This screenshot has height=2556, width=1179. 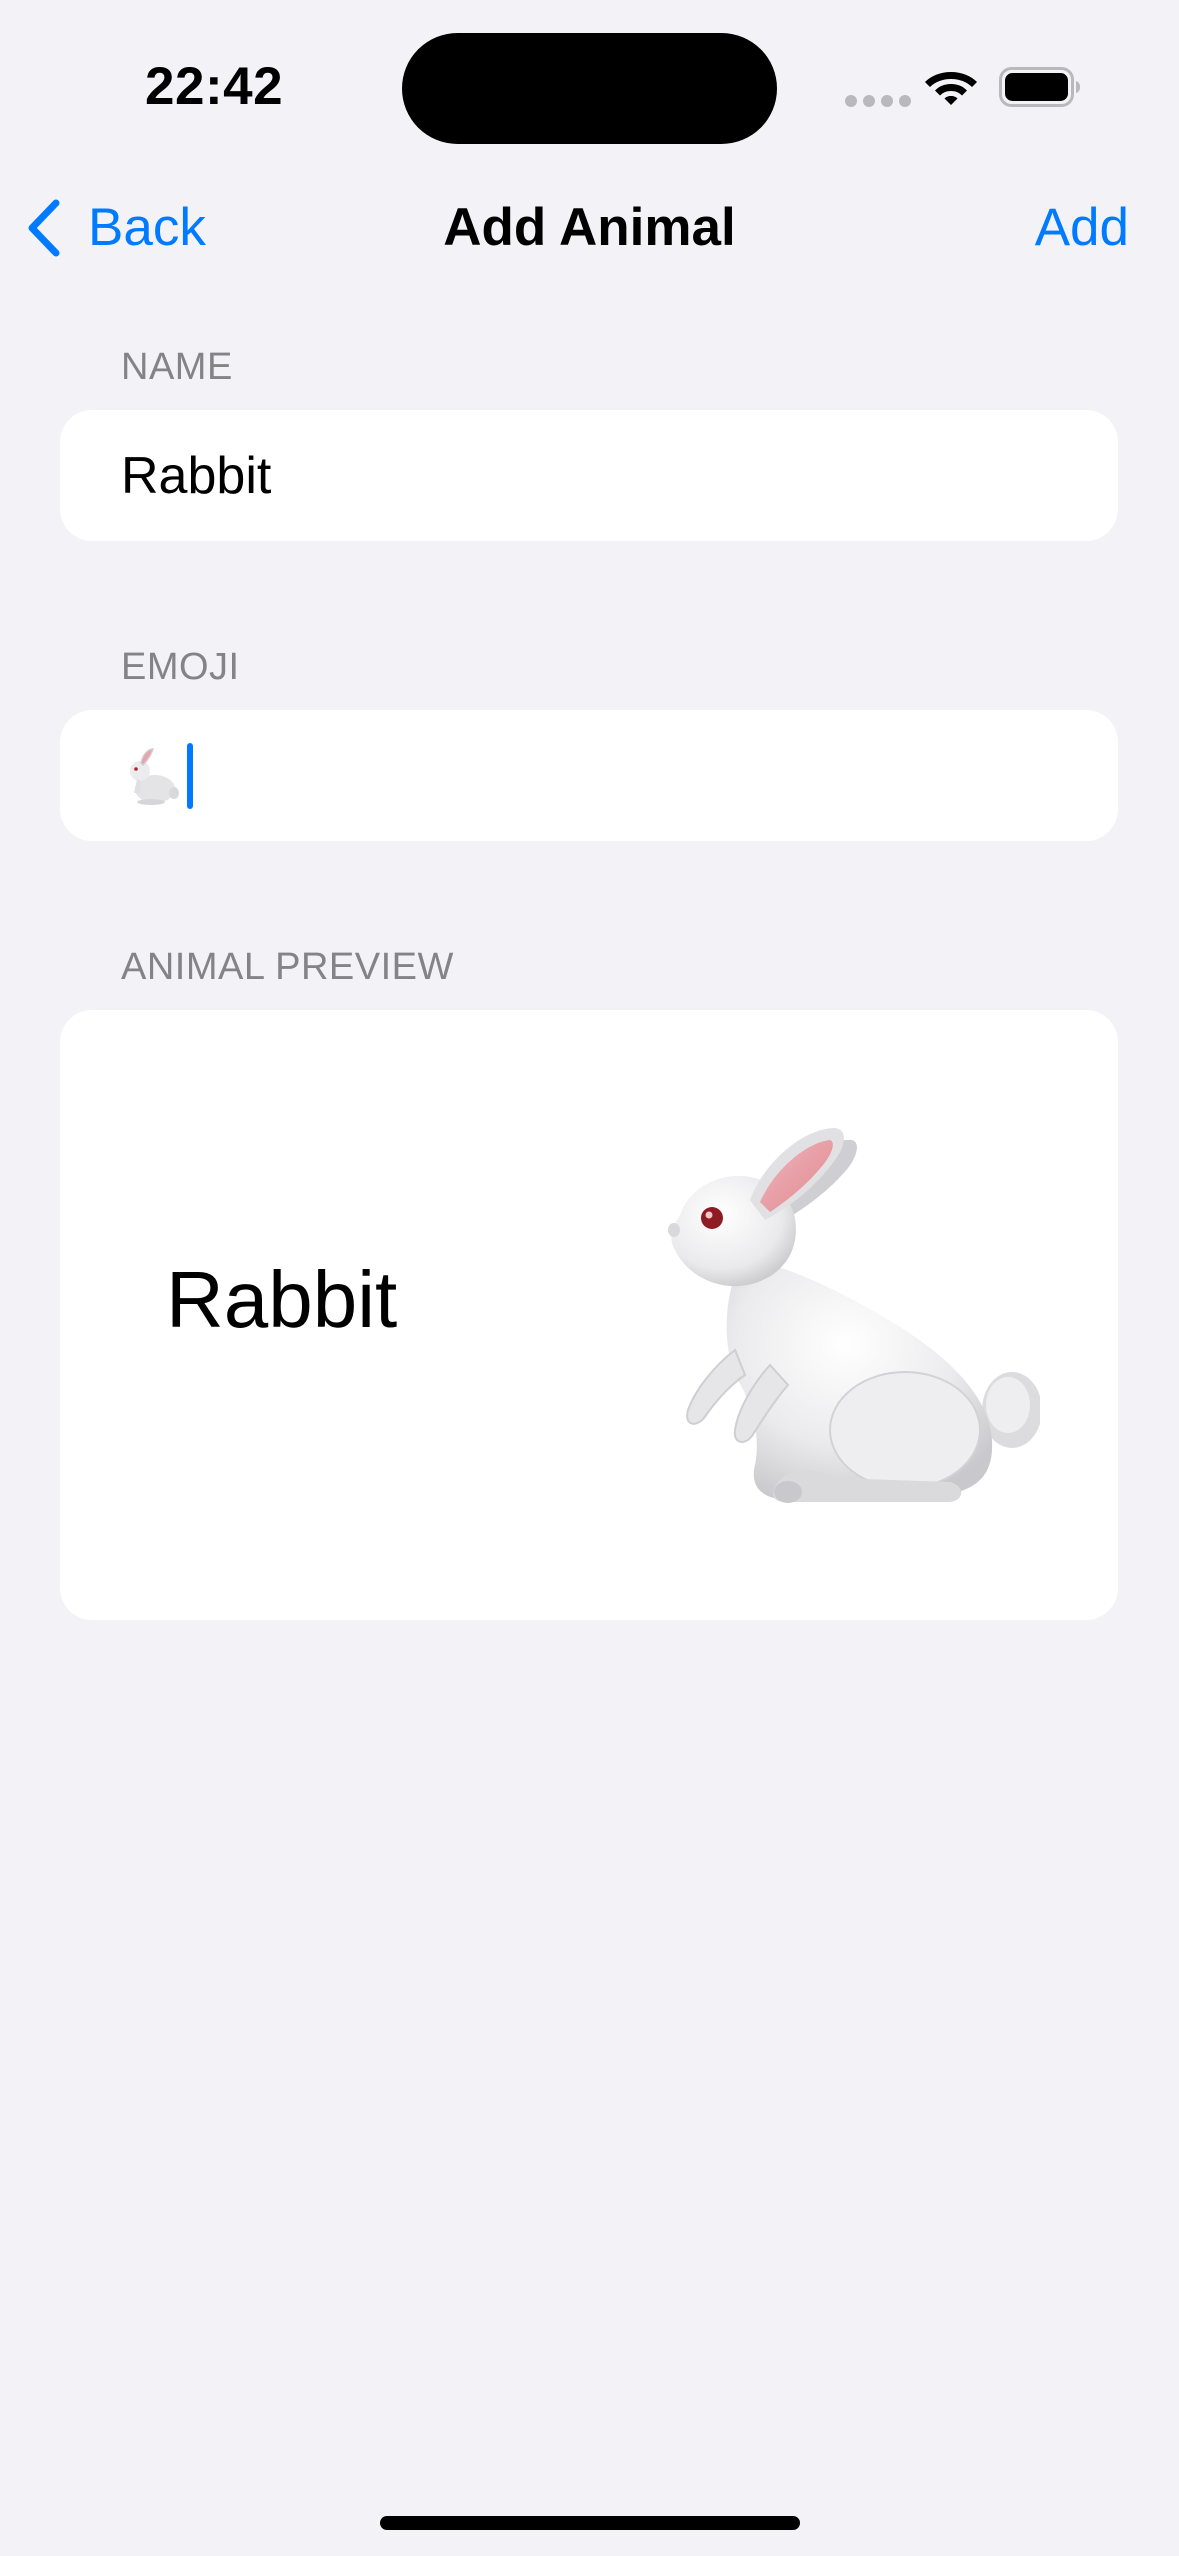 I want to click on back-button: Back, so click(x=115, y=227).